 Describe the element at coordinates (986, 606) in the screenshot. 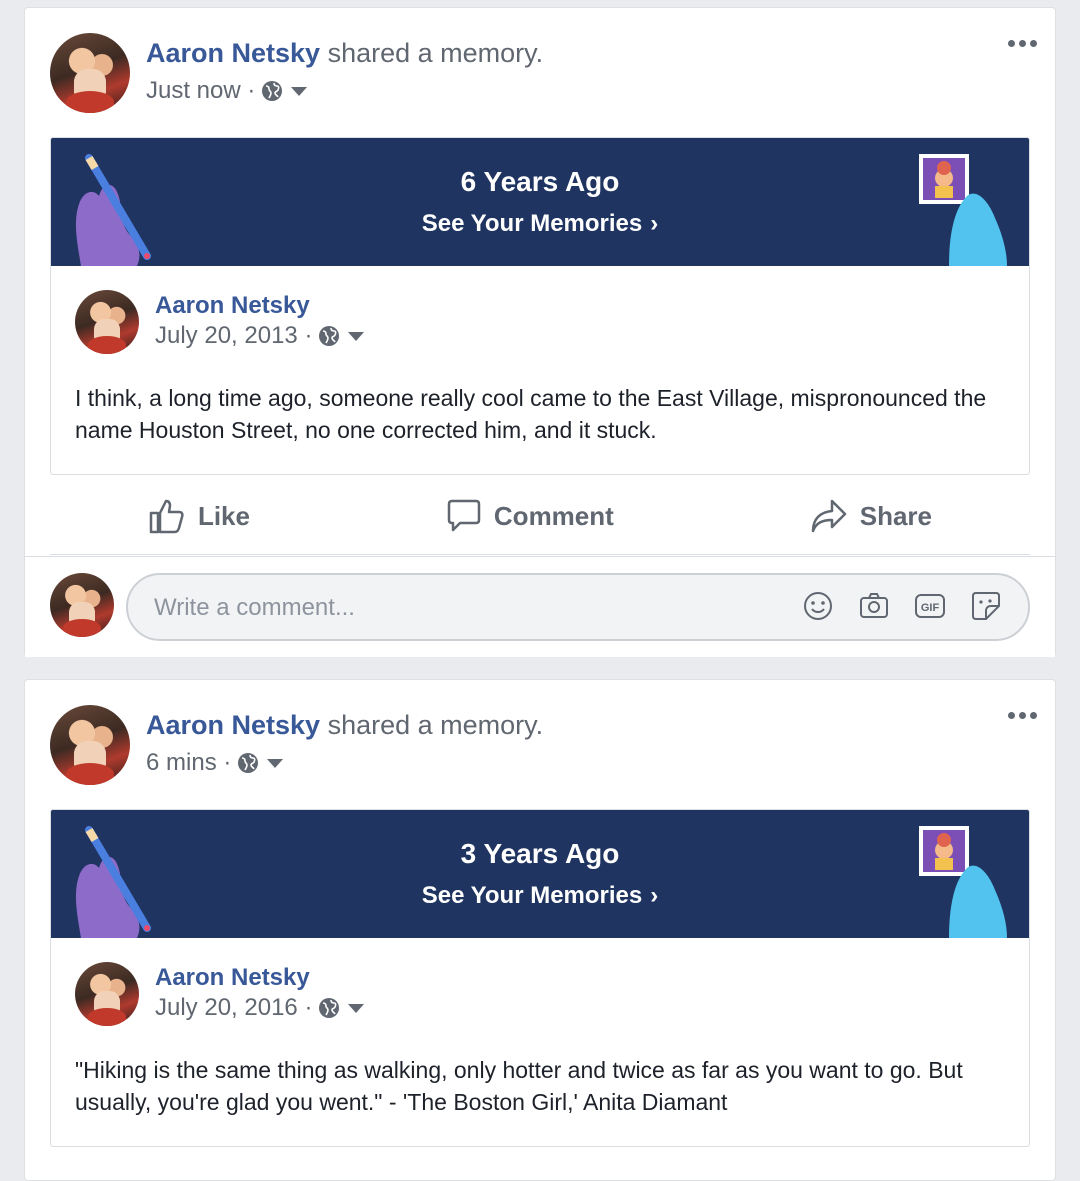

I see `sticker-icon` at that location.